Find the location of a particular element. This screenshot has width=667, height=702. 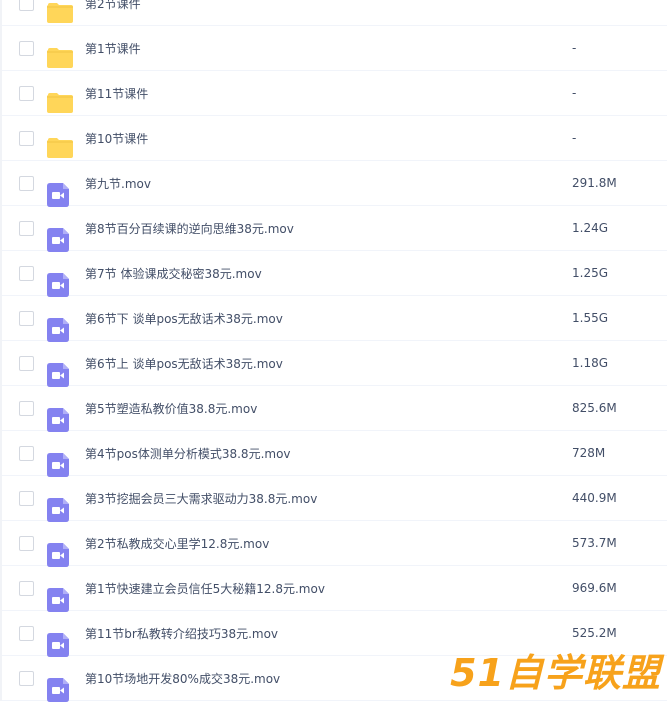

file-row: 第7节 体验课成交秘密38元.mov 1.25G is located at coordinates (334, 274).